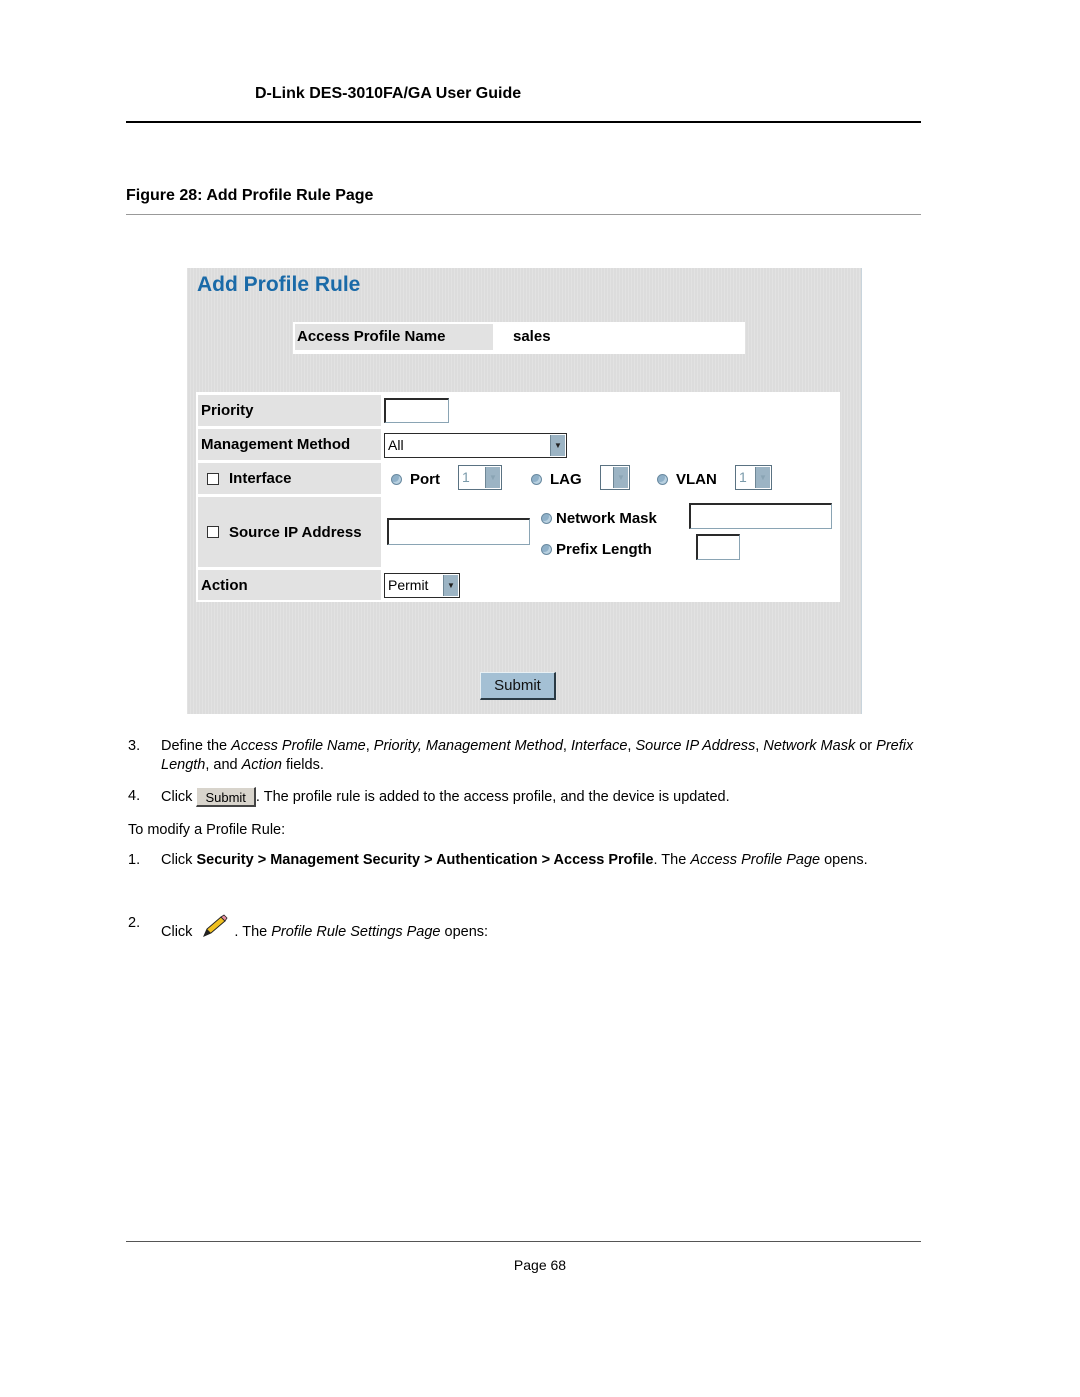  Describe the element at coordinates (604, 549) in the screenshot. I see `prefix-length-label: Prefix Length` at that location.